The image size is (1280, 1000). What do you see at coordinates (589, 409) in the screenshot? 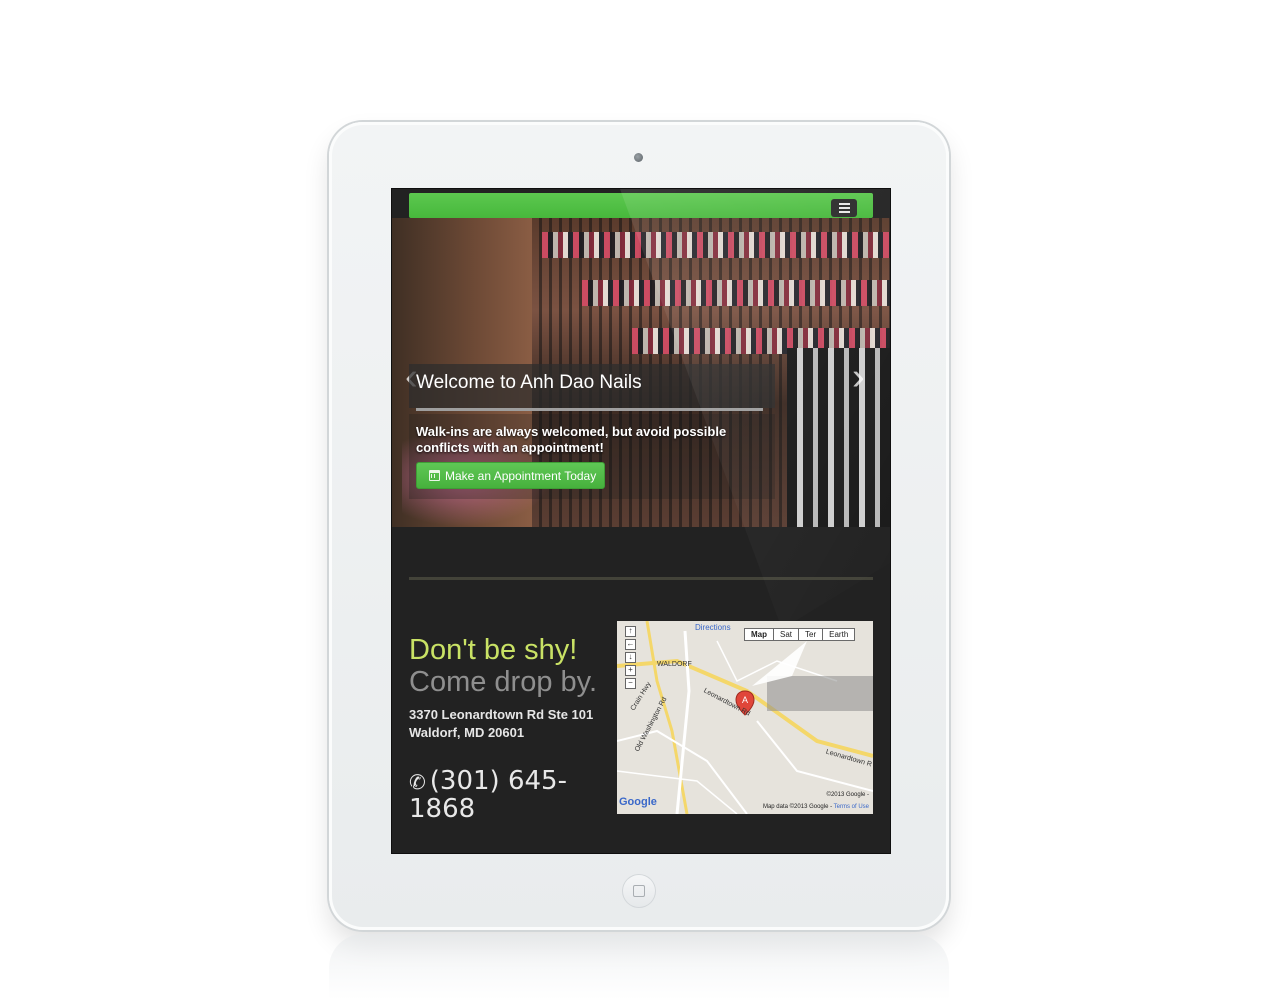
I see `caption-divider` at bounding box center [589, 409].